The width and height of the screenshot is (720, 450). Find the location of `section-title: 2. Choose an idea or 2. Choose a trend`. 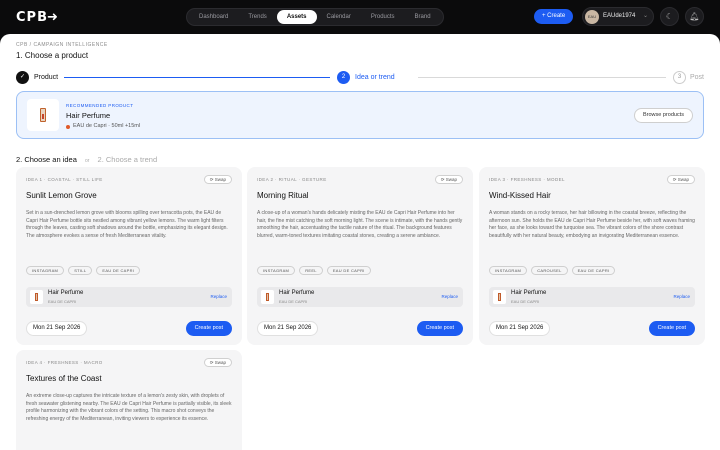

section-title: 2. Choose an idea or 2. Choose a trend is located at coordinates (86, 159).